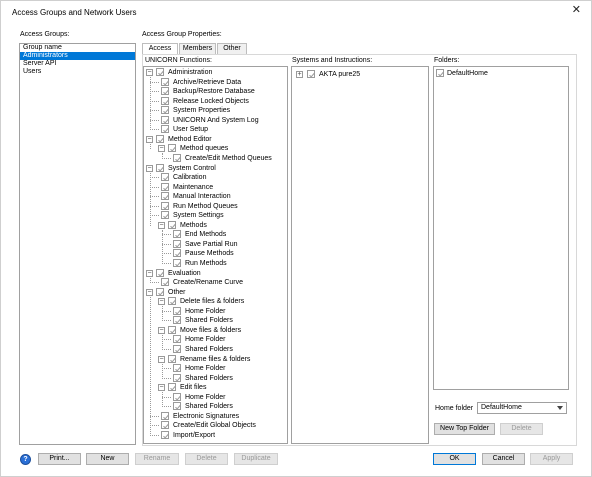 This screenshot has width=592, height=477. What do you see at coordinates (77, 72) in the screenshot?
I see `group-item: Users` at bounding box center [77, 72].